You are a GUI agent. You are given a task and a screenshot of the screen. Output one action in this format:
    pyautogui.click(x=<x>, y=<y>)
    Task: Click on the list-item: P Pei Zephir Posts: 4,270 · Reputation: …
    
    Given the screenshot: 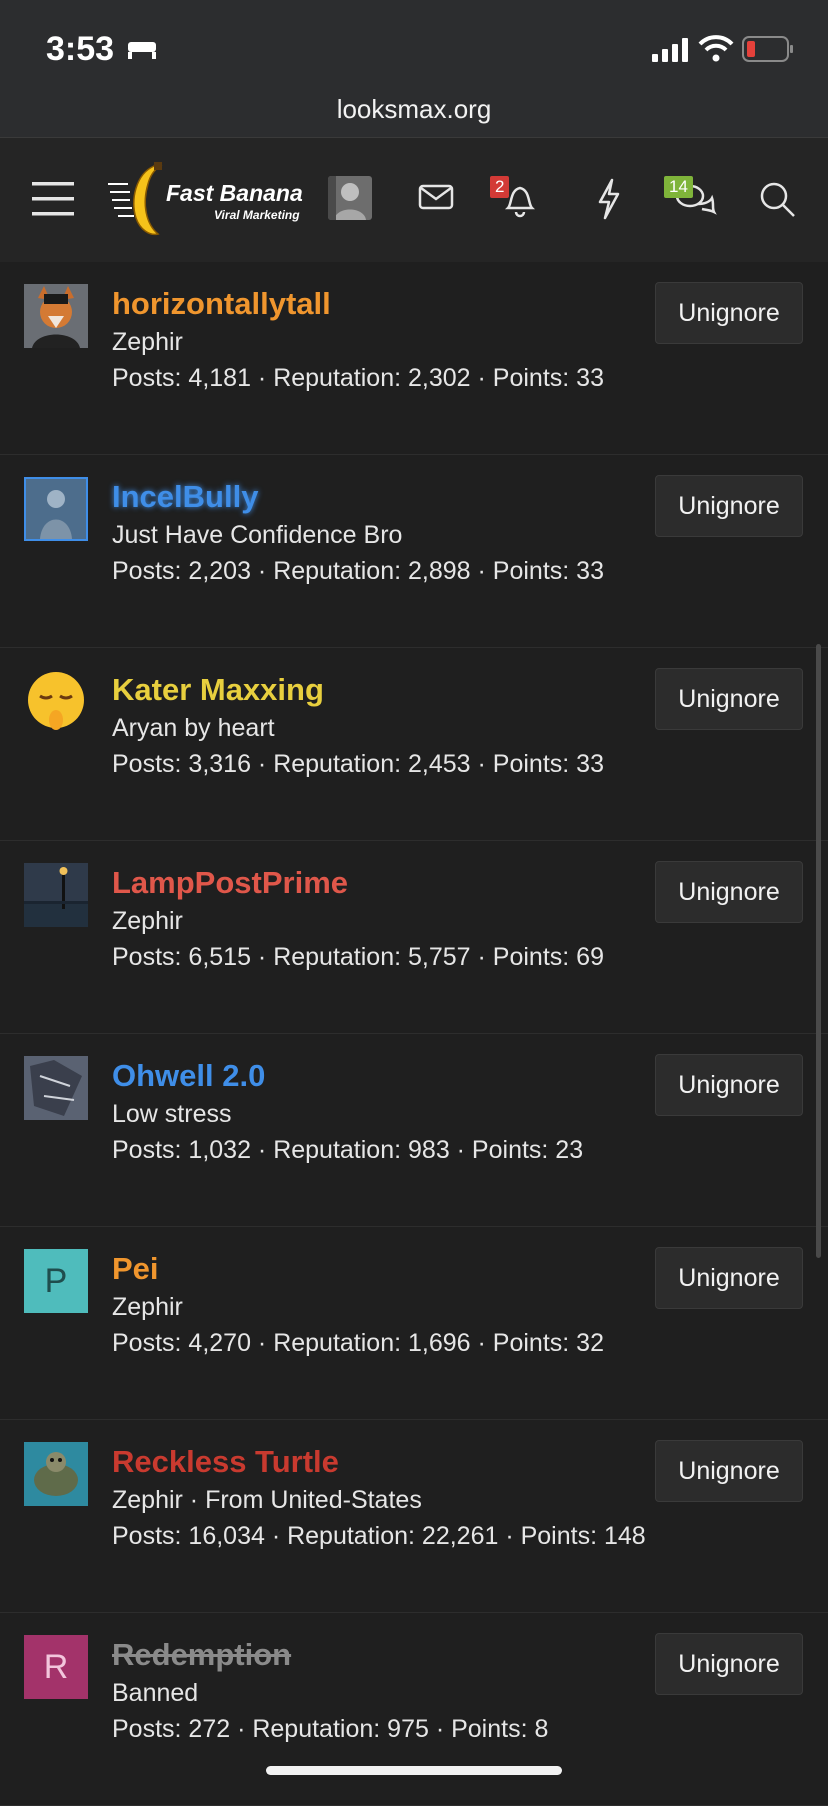 What is the action you would take?
    pyautogui.click(x=414, y=1323)
    